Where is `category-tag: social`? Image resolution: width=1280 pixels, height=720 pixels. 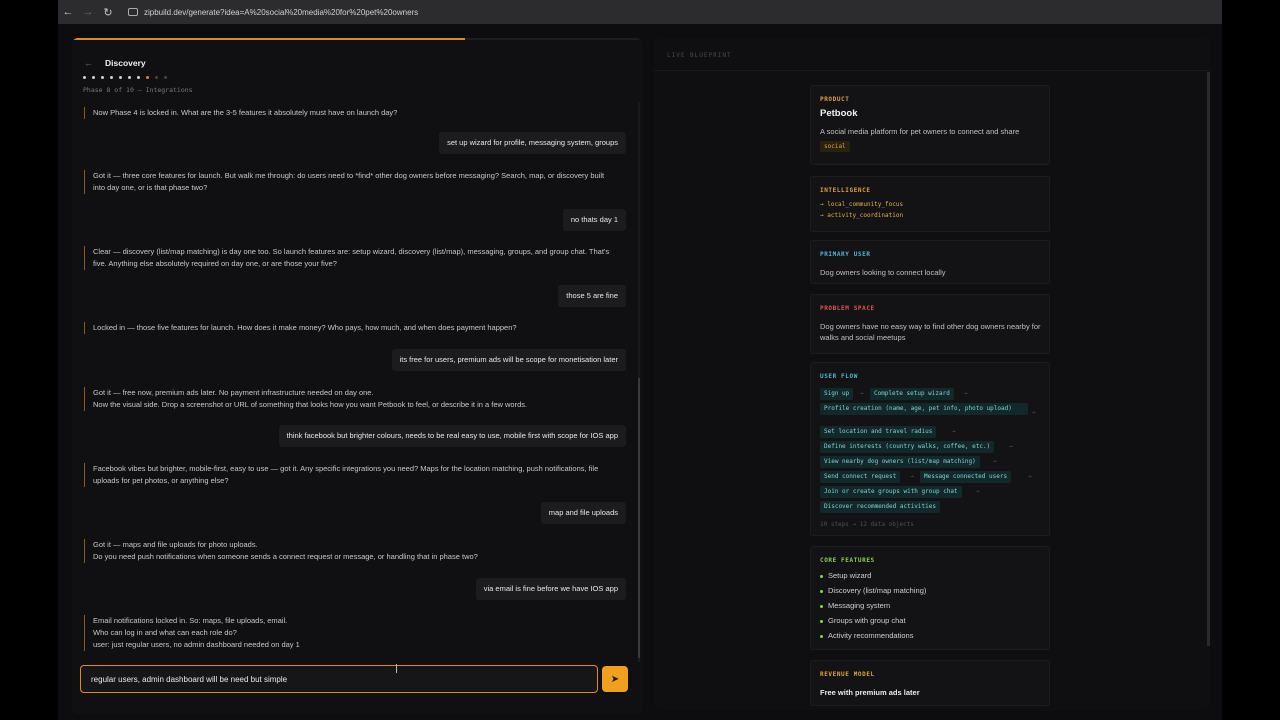
category-tag: social is located at coordinates (835, 146).